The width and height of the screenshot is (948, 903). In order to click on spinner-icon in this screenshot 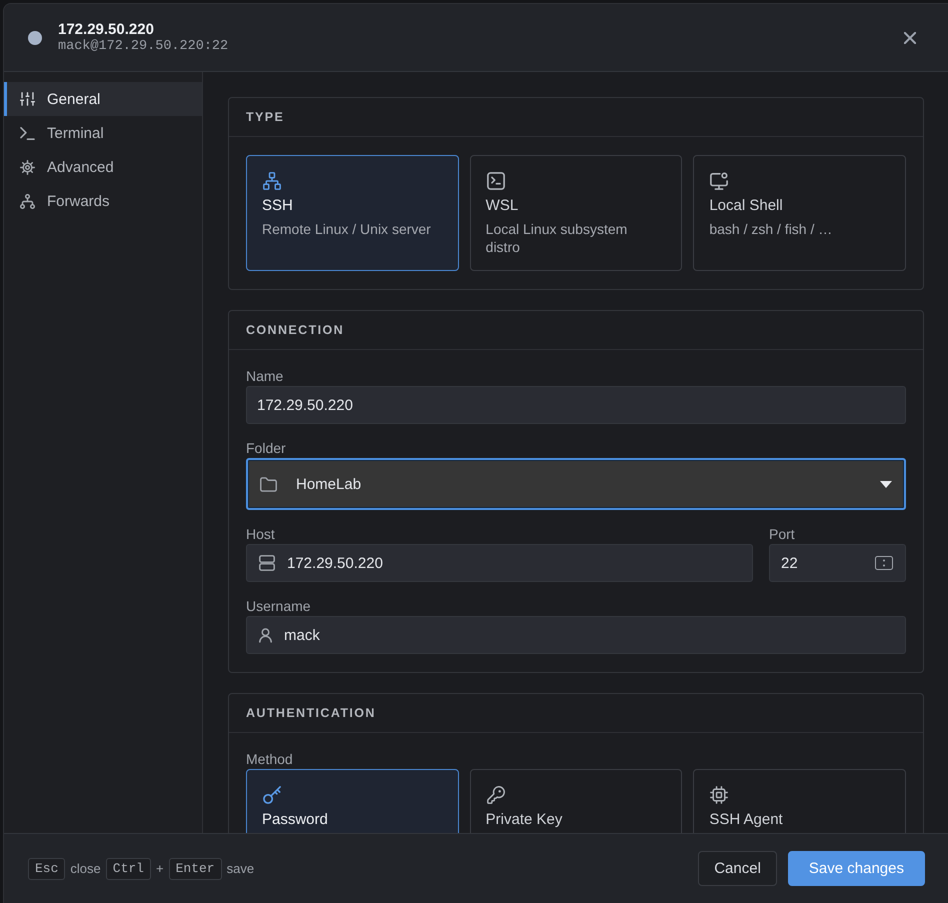, I will do `click(884, 563)`.